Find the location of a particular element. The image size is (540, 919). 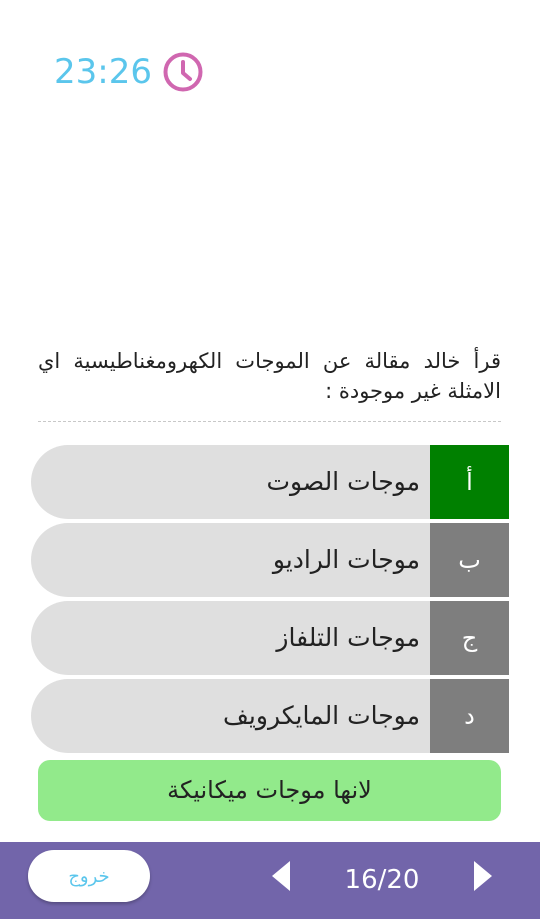

option-text: موجات التلفاز is located at coordinates (348, 637).